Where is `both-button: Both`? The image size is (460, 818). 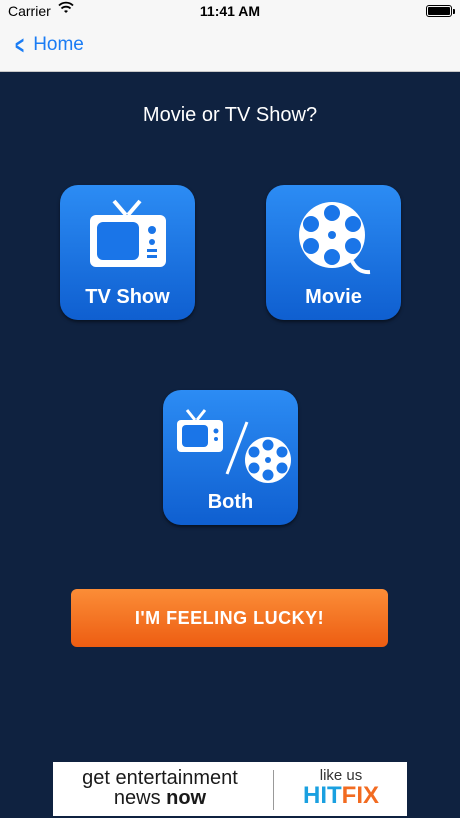 both-button: Both is located at coordinates (230, 457).